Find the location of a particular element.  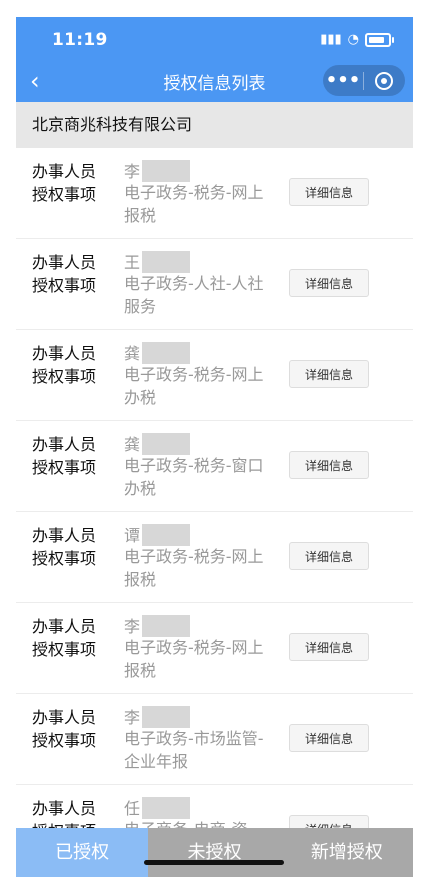

matter-value: 电子政务-税务-网上办税 is located at coordinates (194, 386).